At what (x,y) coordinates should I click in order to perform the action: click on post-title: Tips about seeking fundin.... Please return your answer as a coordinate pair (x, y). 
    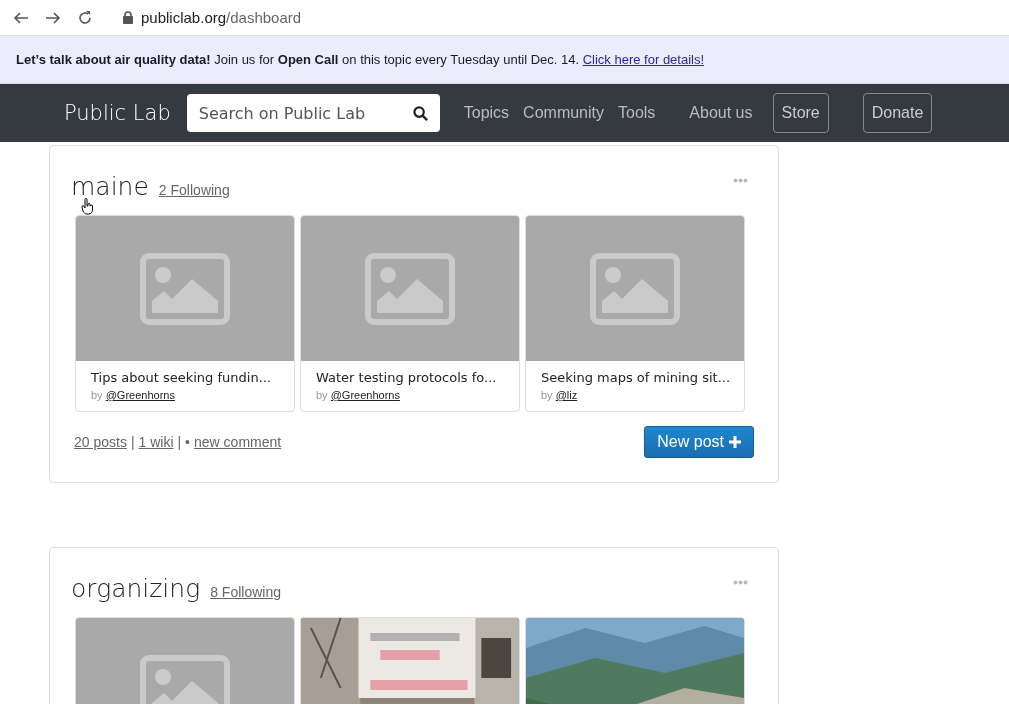
    Looking at the image, I should click on (182, 377).